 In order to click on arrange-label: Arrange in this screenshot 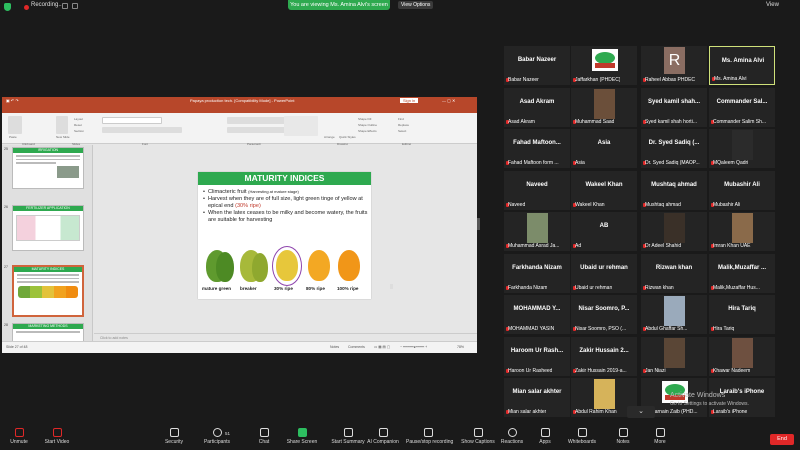, I will do `click(329, 137)`.